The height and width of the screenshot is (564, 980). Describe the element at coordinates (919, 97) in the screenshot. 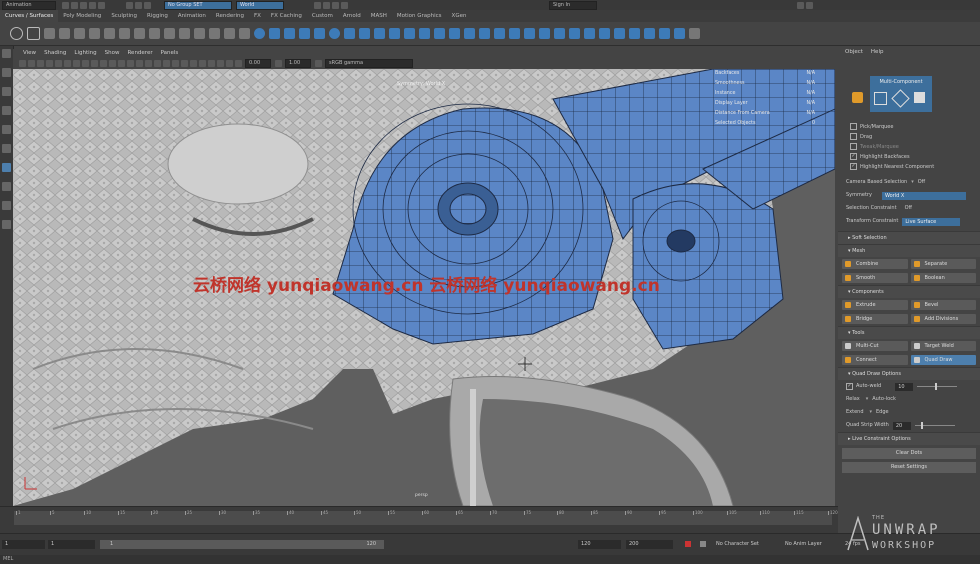

I see `face-mode-icon` at that location.